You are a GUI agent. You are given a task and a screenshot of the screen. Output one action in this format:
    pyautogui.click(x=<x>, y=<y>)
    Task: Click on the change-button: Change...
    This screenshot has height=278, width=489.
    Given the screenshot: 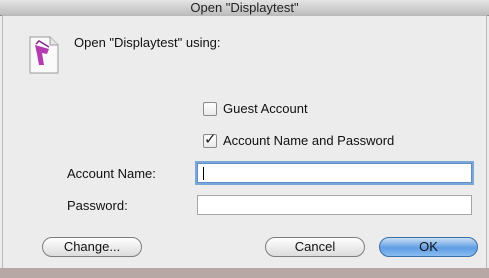 What is the action you would take?
    pyautogui.click(x=92, y=247)
    